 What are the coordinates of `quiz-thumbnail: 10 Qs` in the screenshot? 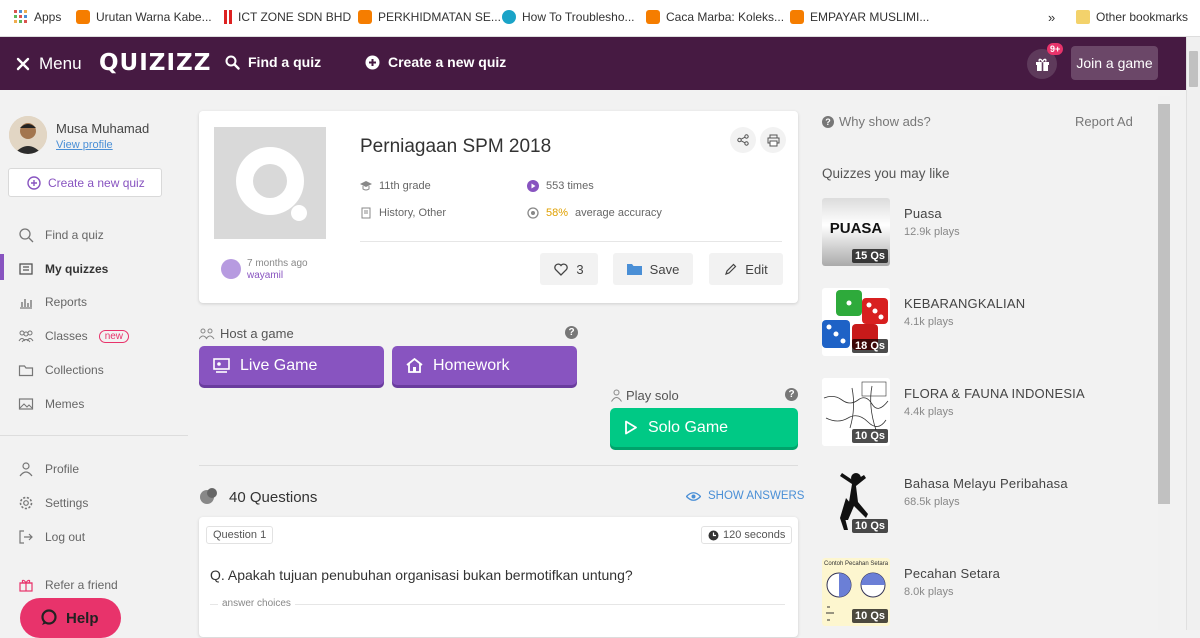 It's located at (856, 412).